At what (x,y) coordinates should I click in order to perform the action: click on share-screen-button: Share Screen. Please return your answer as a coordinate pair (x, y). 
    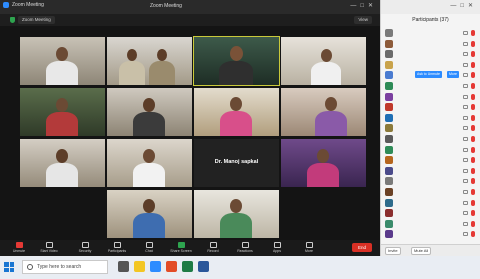
    Looking at the image, I should click on (181, 247).